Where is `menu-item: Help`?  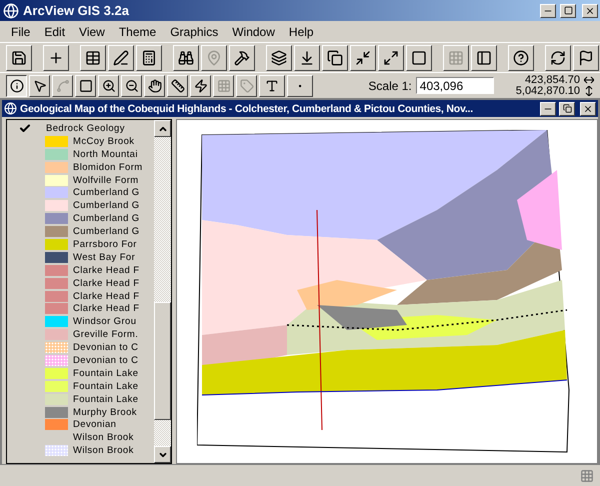
menu-item: Help is located at coordinates (301, 31).